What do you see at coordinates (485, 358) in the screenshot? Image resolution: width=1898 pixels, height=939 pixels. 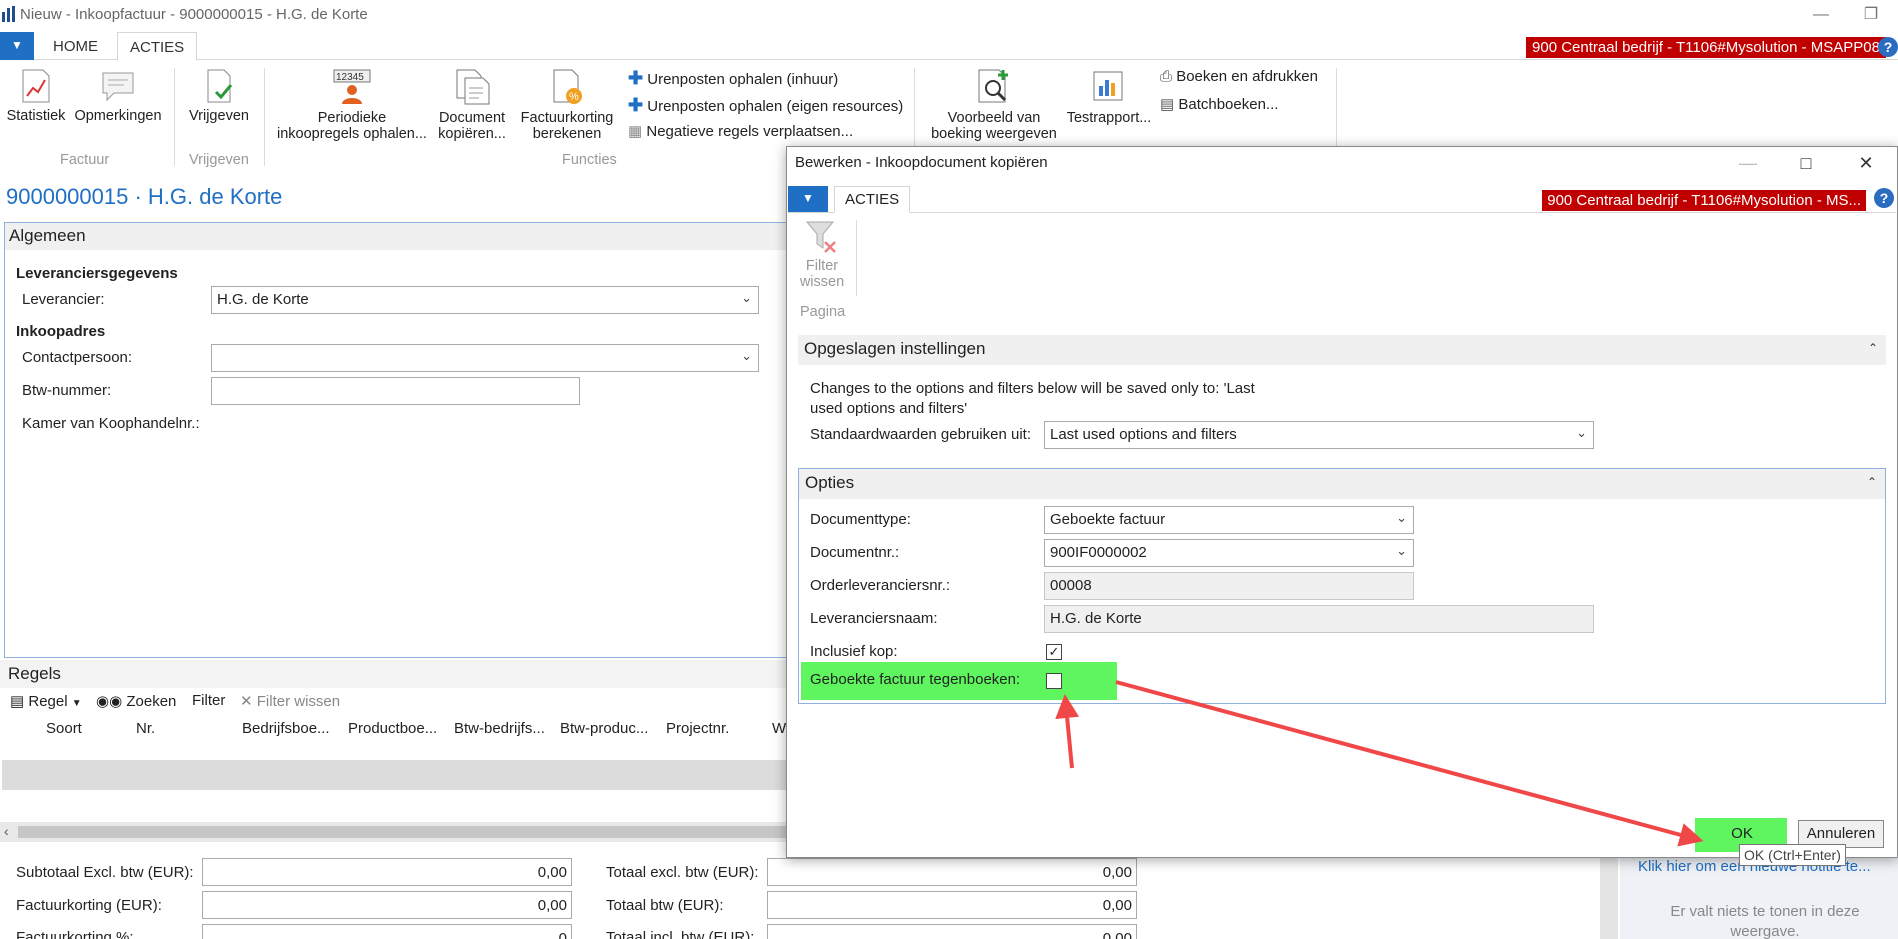 I see `contactpersoon-field: ⌄` at bounding box center [485, 358].